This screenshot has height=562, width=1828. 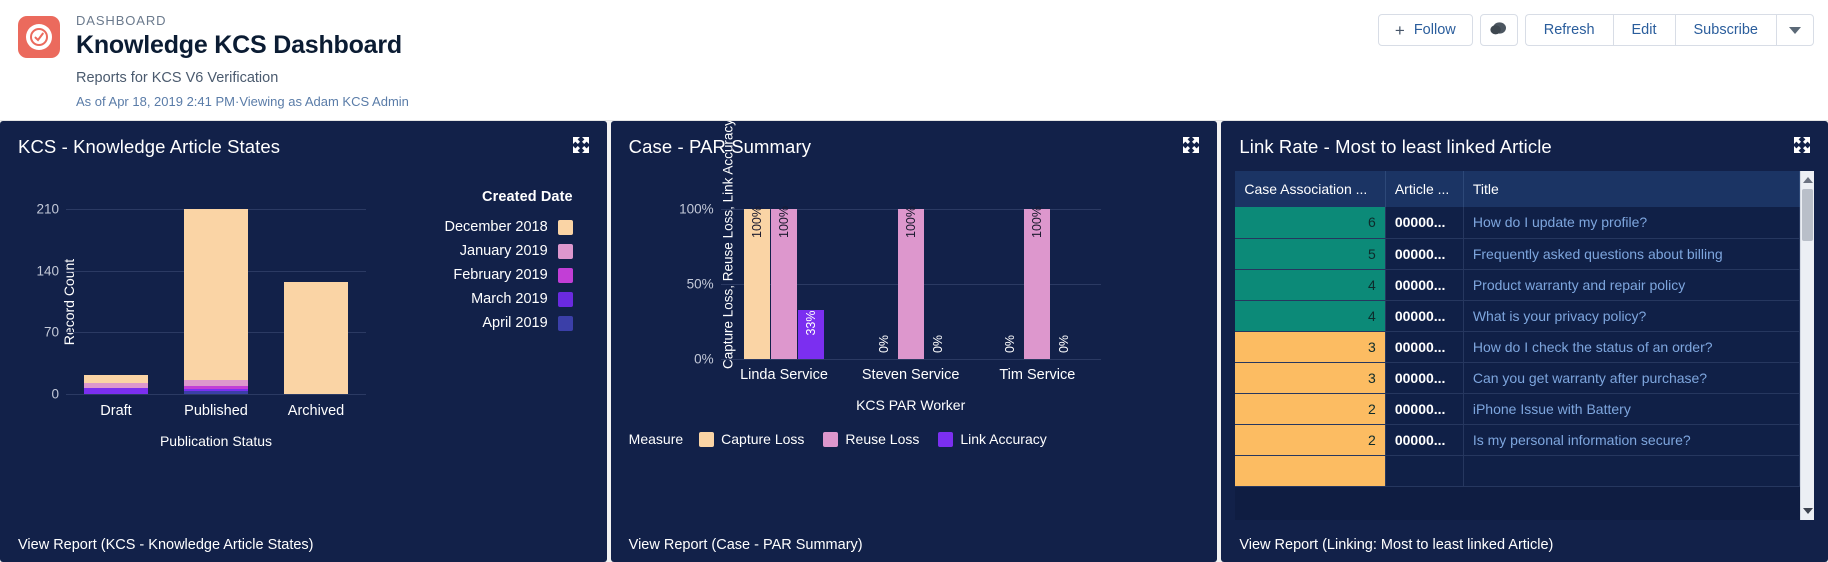 What do you see at coordinates (1807, 345) in the screenshot?
I see `table-scrollbar` at bounding box center [1807, 345].